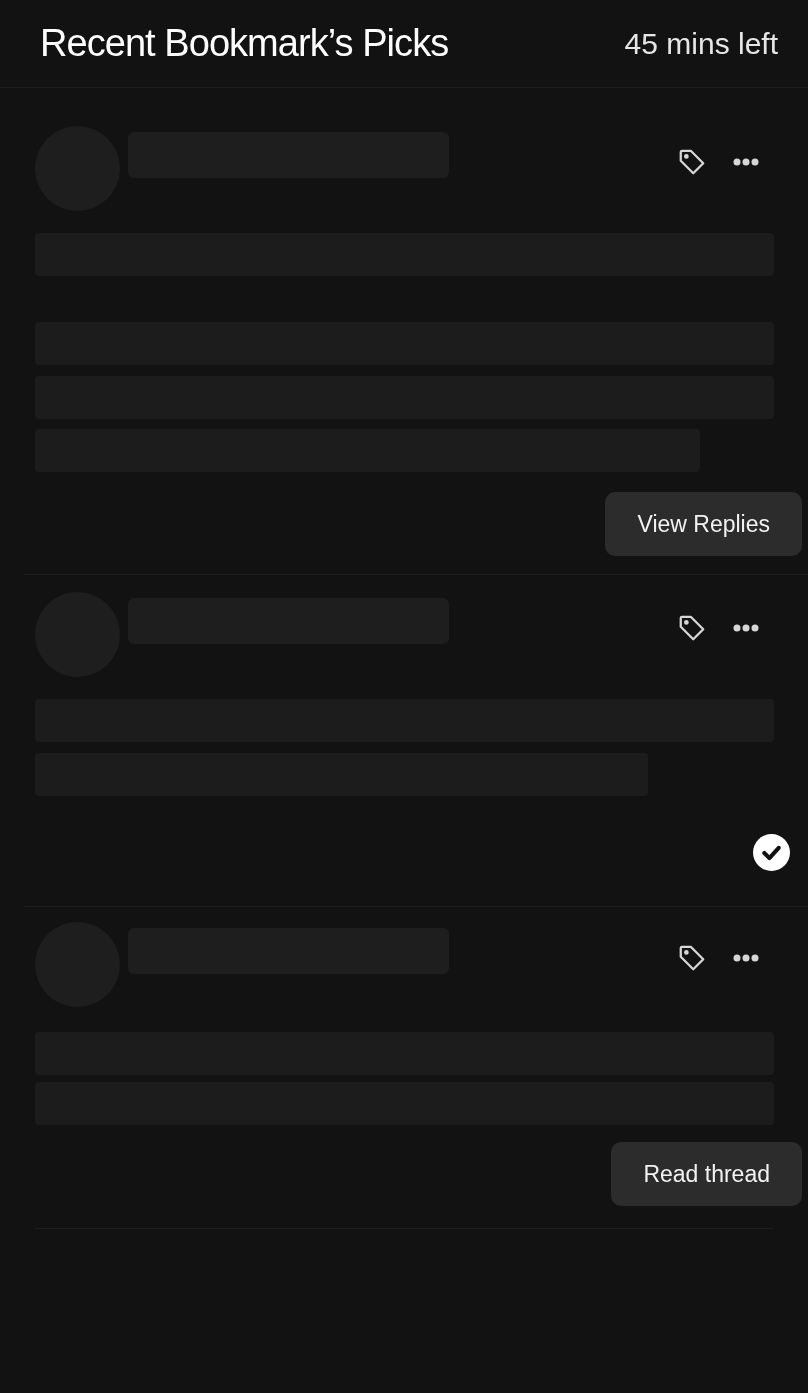  Describe the element at coordinates (244, 43) in the screenshot. I see `page-title: Recent Bookmark’s Picks` at that location.